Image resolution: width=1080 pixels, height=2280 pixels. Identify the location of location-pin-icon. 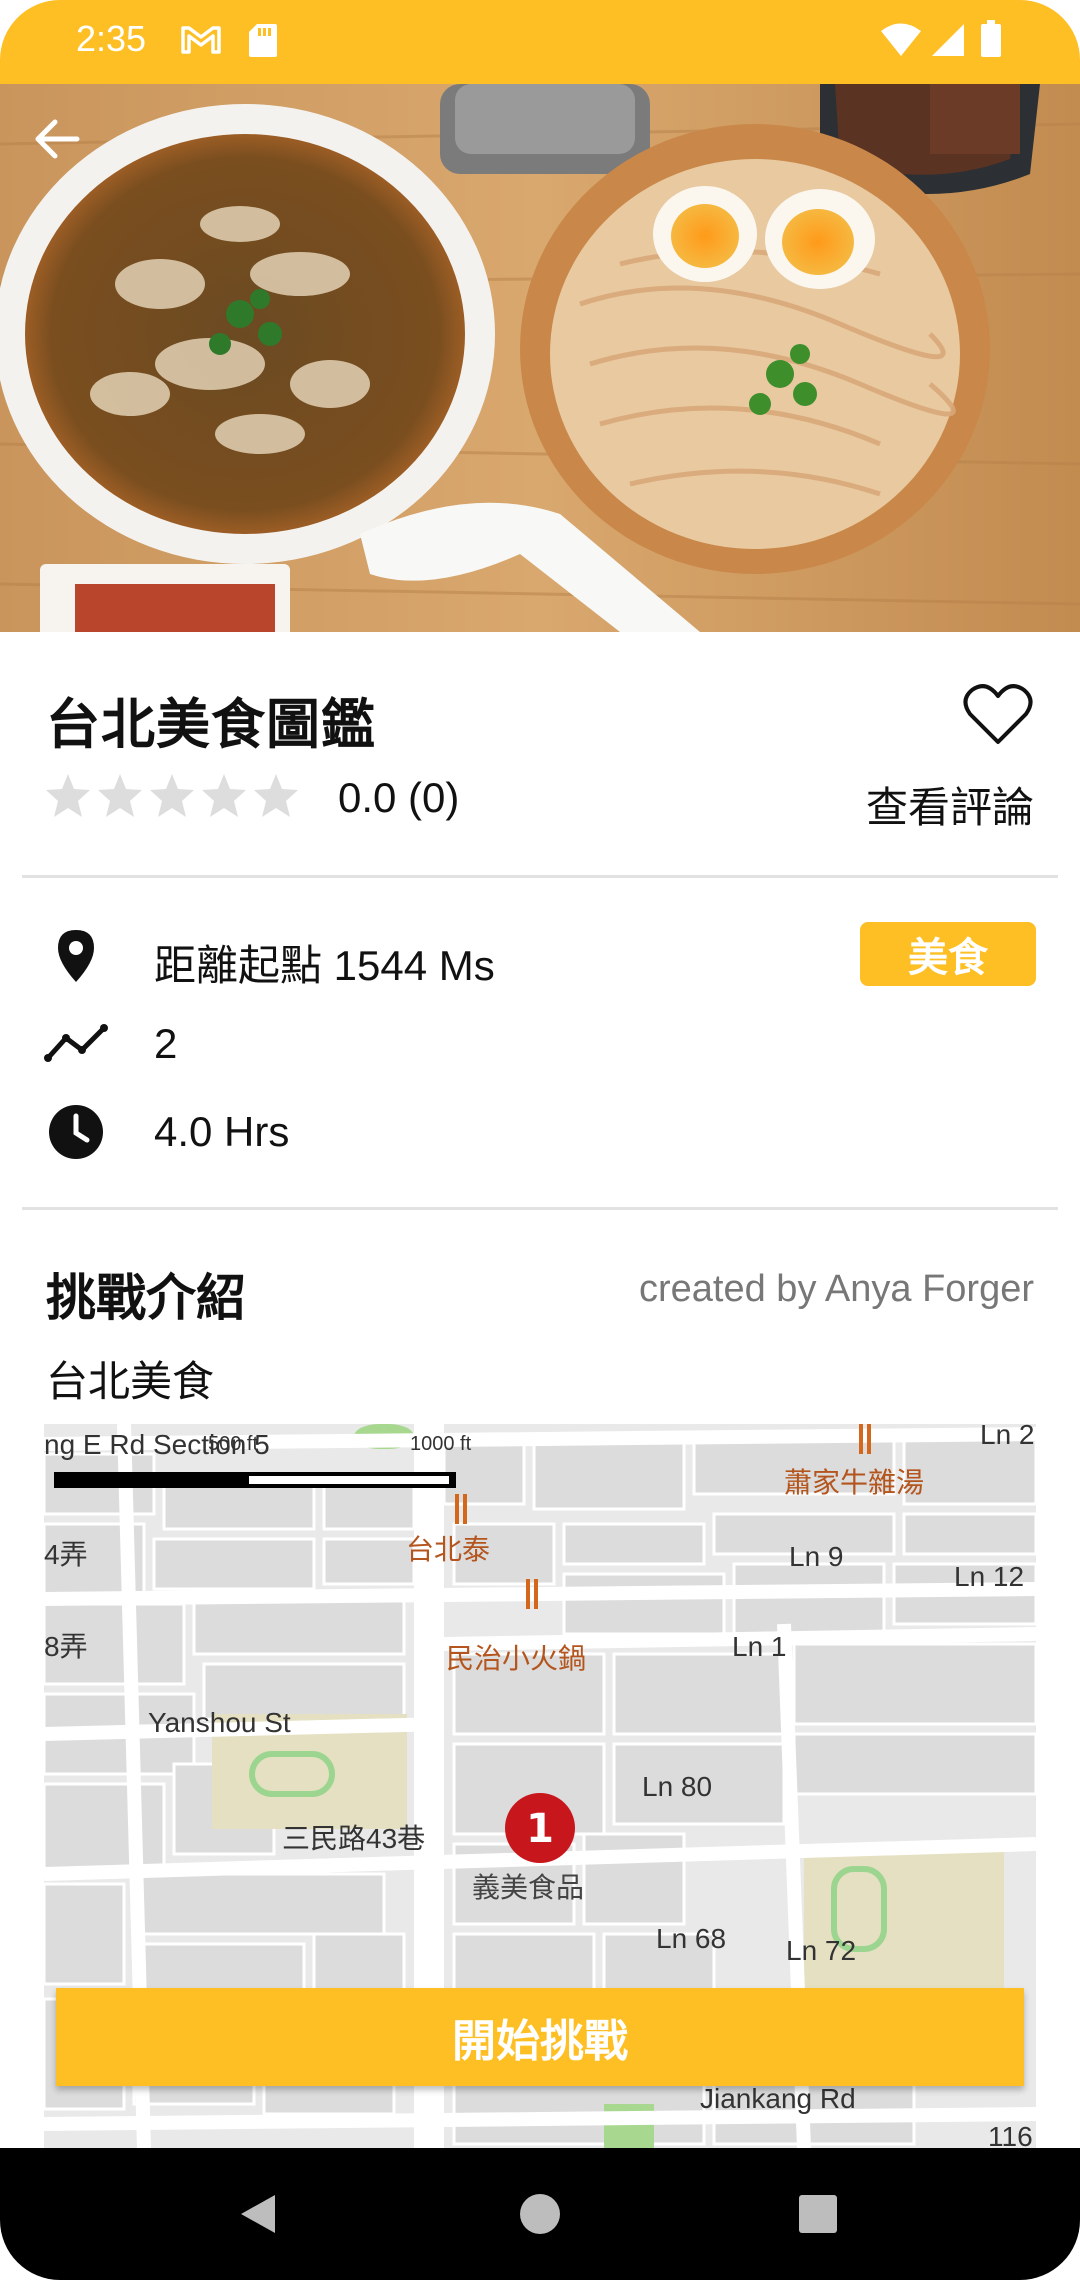
(76, 956).